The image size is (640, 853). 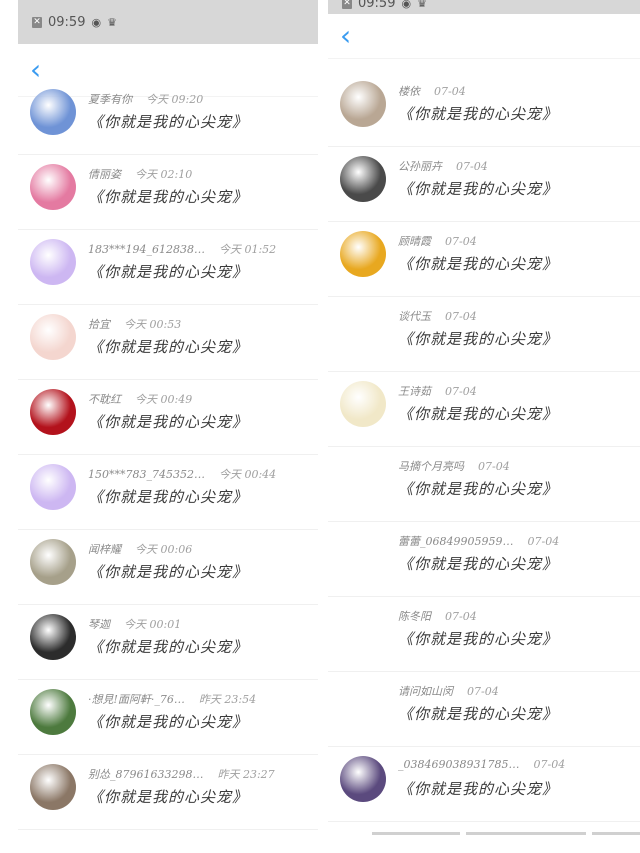 What do you see at coordinates (168, 492) in the screenshot?
I see `list-item: 150***783_745352… 今天 00:44 《你就是我的心尖宠》` at bounding box center [168, 492].